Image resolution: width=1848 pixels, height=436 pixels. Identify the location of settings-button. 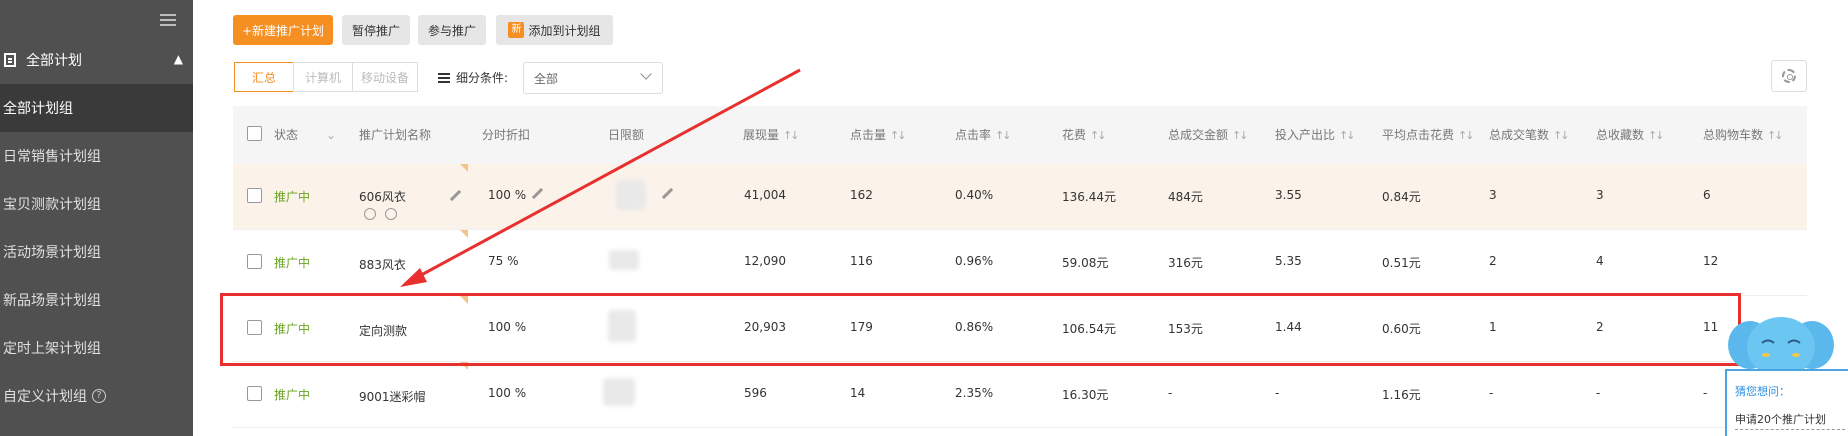
(1789, 76).